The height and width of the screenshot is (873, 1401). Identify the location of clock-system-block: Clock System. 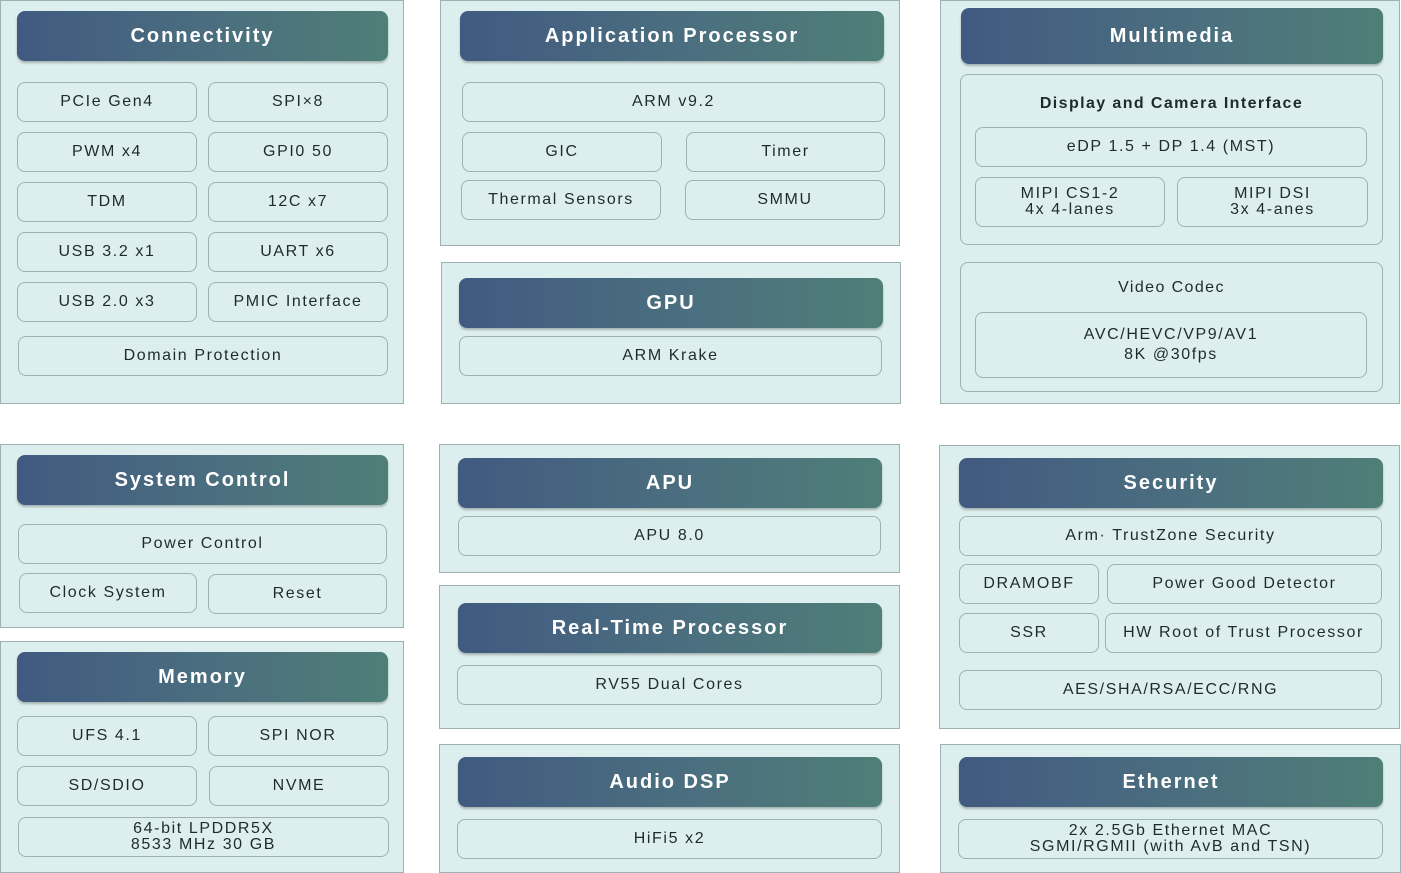
(108, 593).